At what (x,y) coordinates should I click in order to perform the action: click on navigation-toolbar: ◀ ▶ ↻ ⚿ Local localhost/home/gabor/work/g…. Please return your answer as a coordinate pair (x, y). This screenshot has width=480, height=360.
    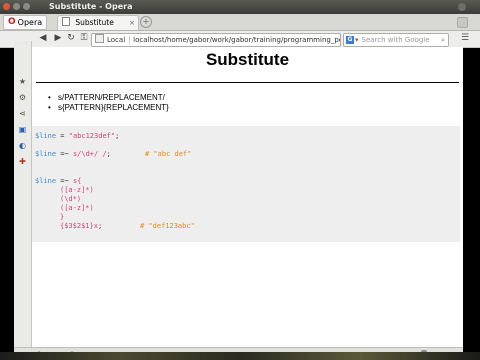
    Looking at the image, I should click on (240, 39).